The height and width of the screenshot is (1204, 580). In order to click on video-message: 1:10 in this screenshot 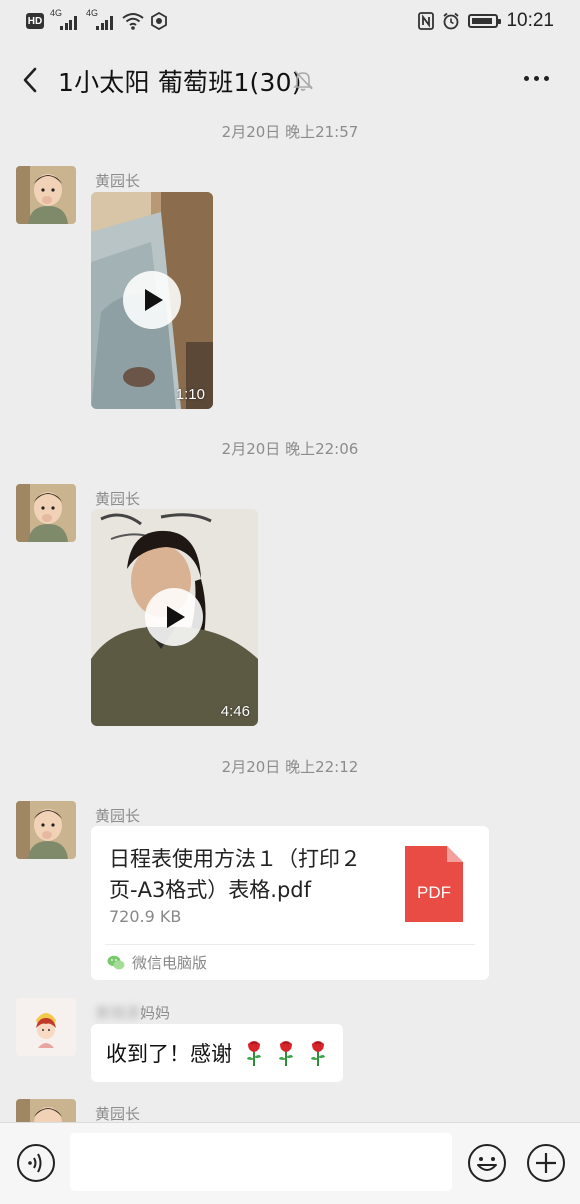, I will do `click(152, 300)`.